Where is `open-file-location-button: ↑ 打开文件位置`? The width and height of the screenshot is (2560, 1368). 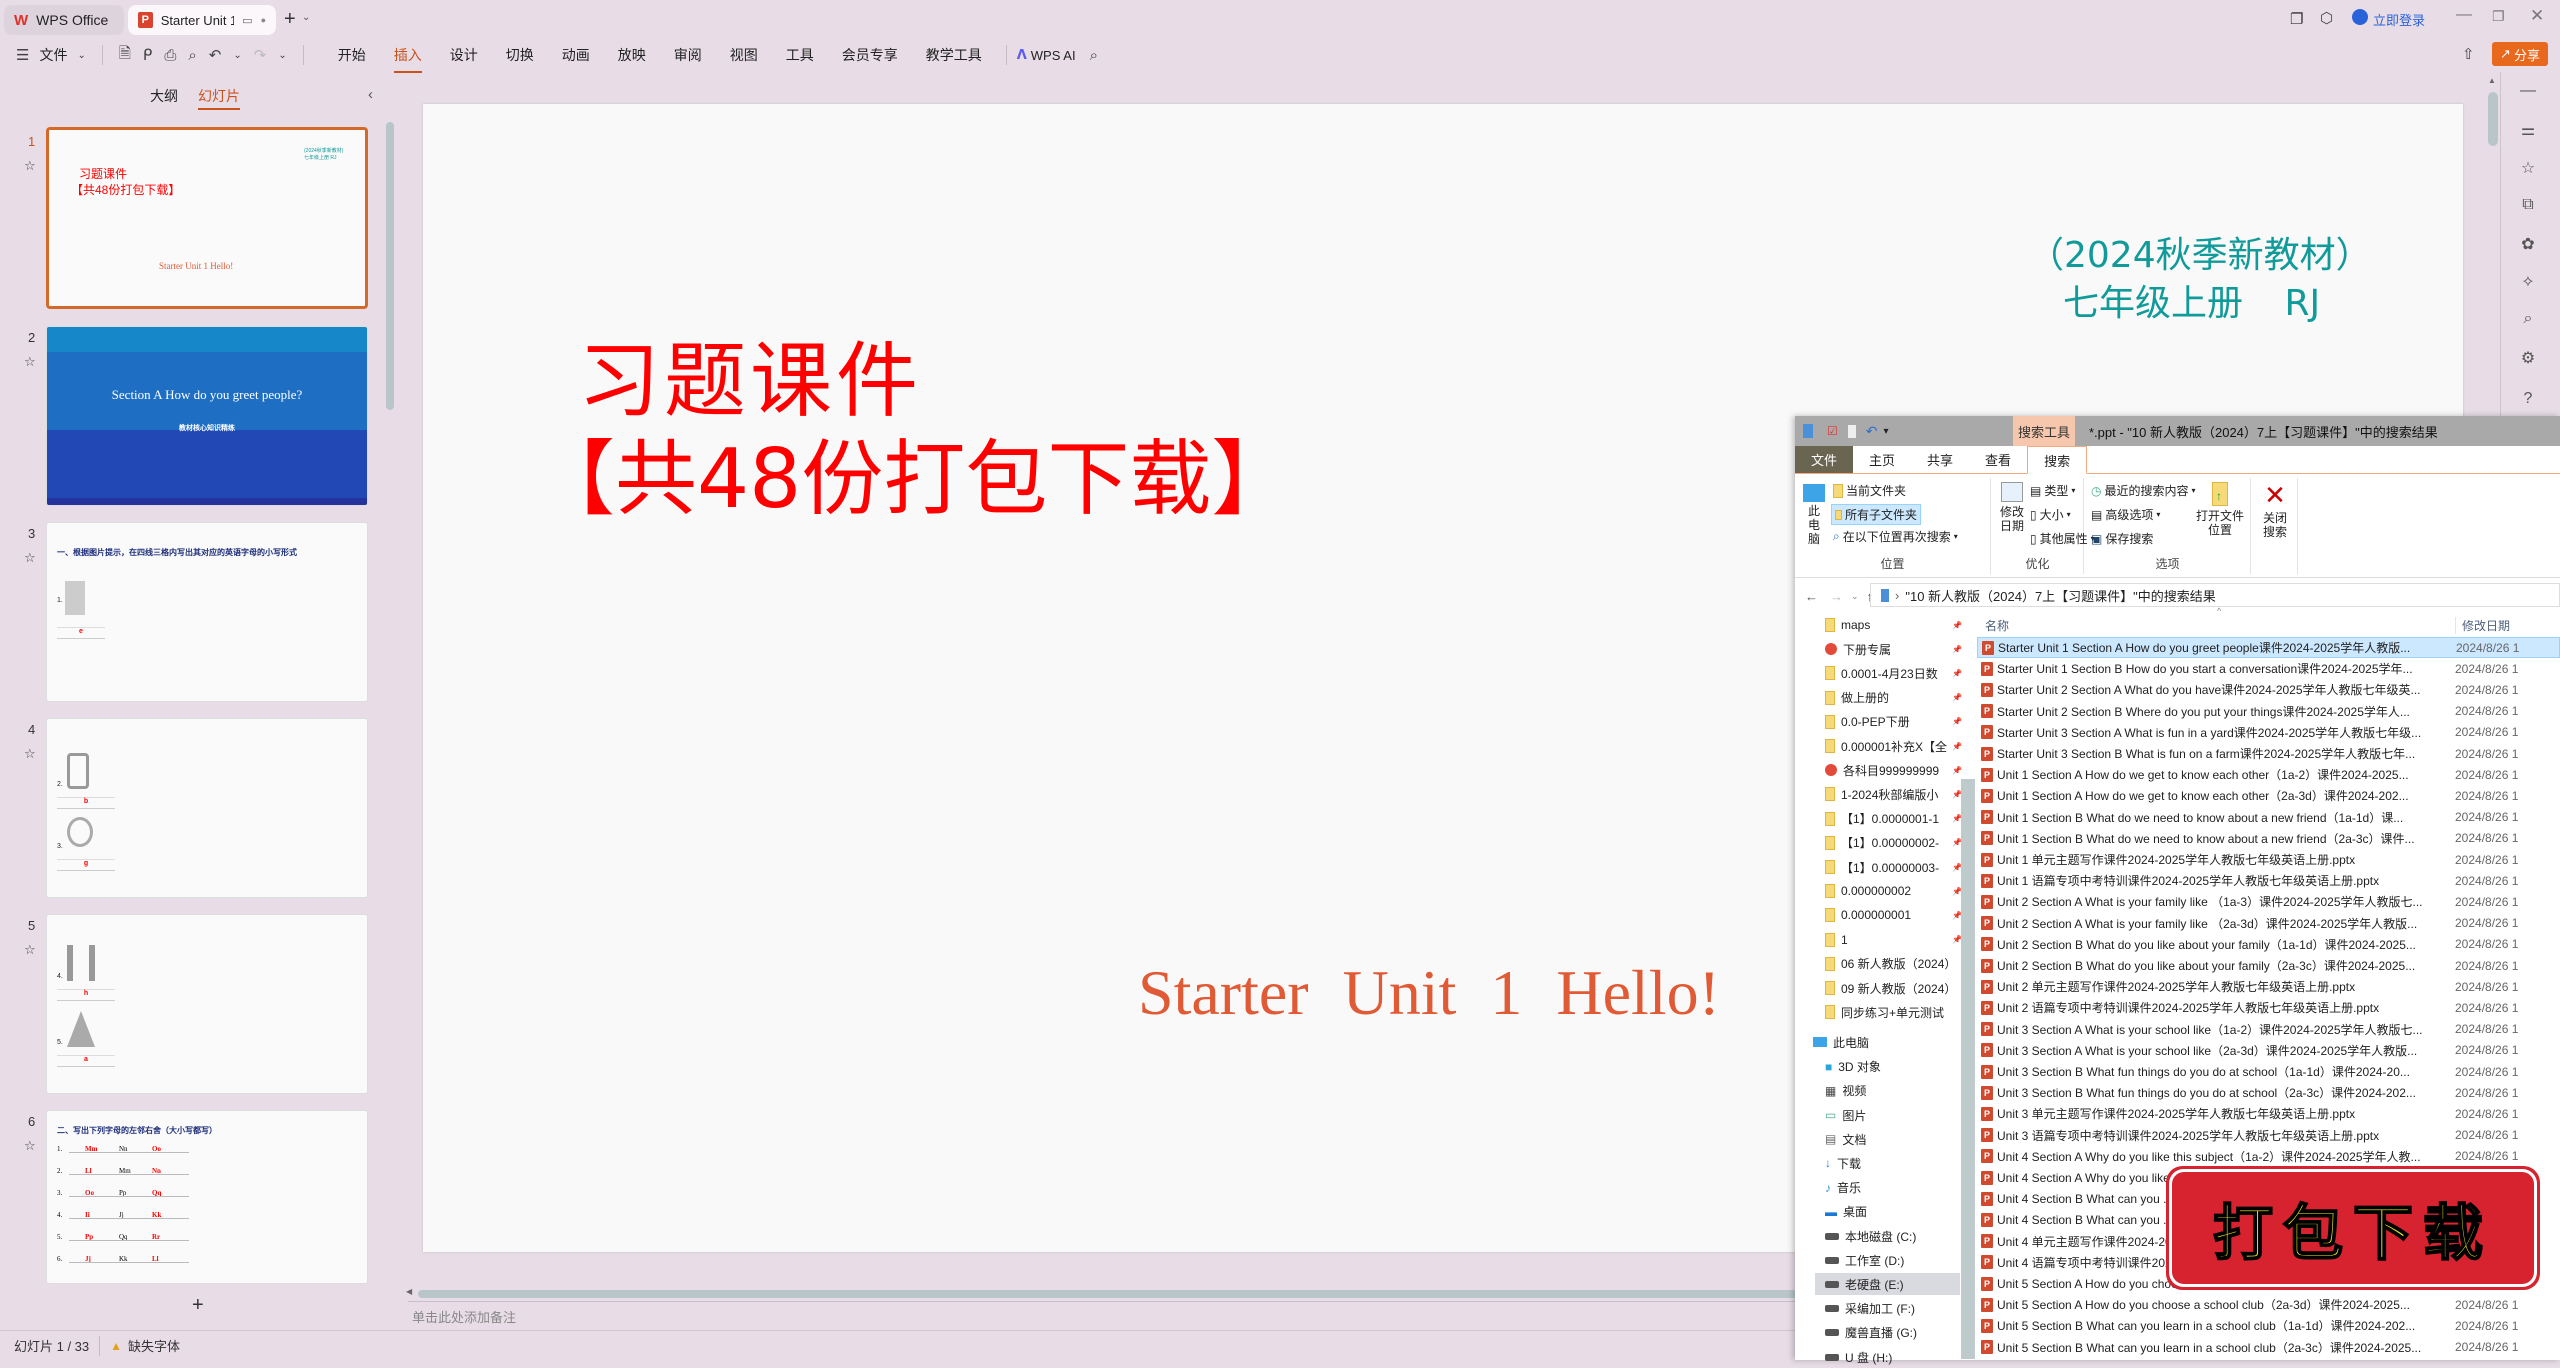
open-file-location-button: ↑ 打开文件位置 is located at coordinates (2220, 509).